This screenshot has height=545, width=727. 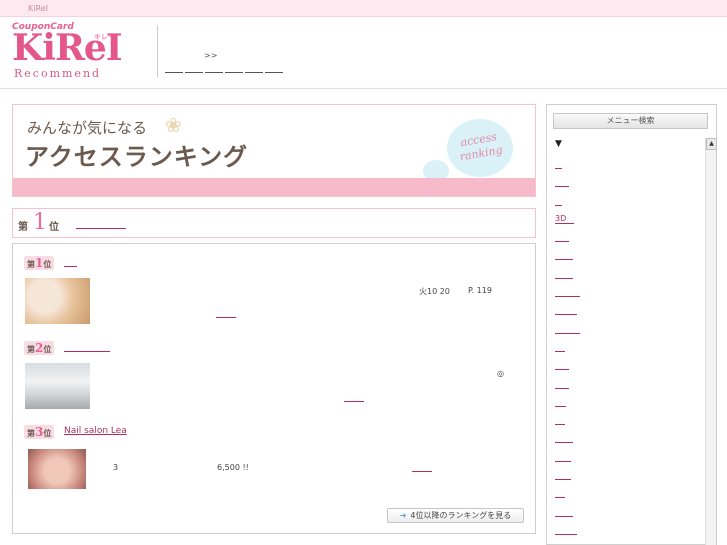 What do you see at coordinates (224, 68) in the screenshot?
I see `breadcrumb` at bounding box center [224, 68].